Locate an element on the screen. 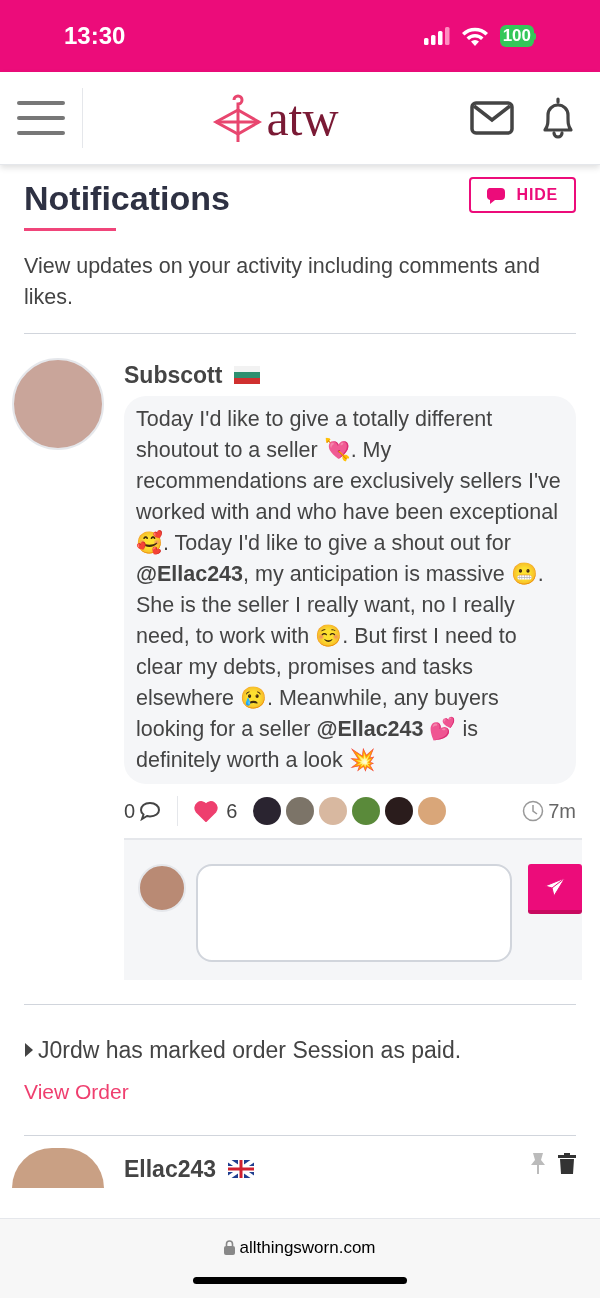 The image size is (600, 1298). hide-button: HIDE is located at coordinates (522, 195).